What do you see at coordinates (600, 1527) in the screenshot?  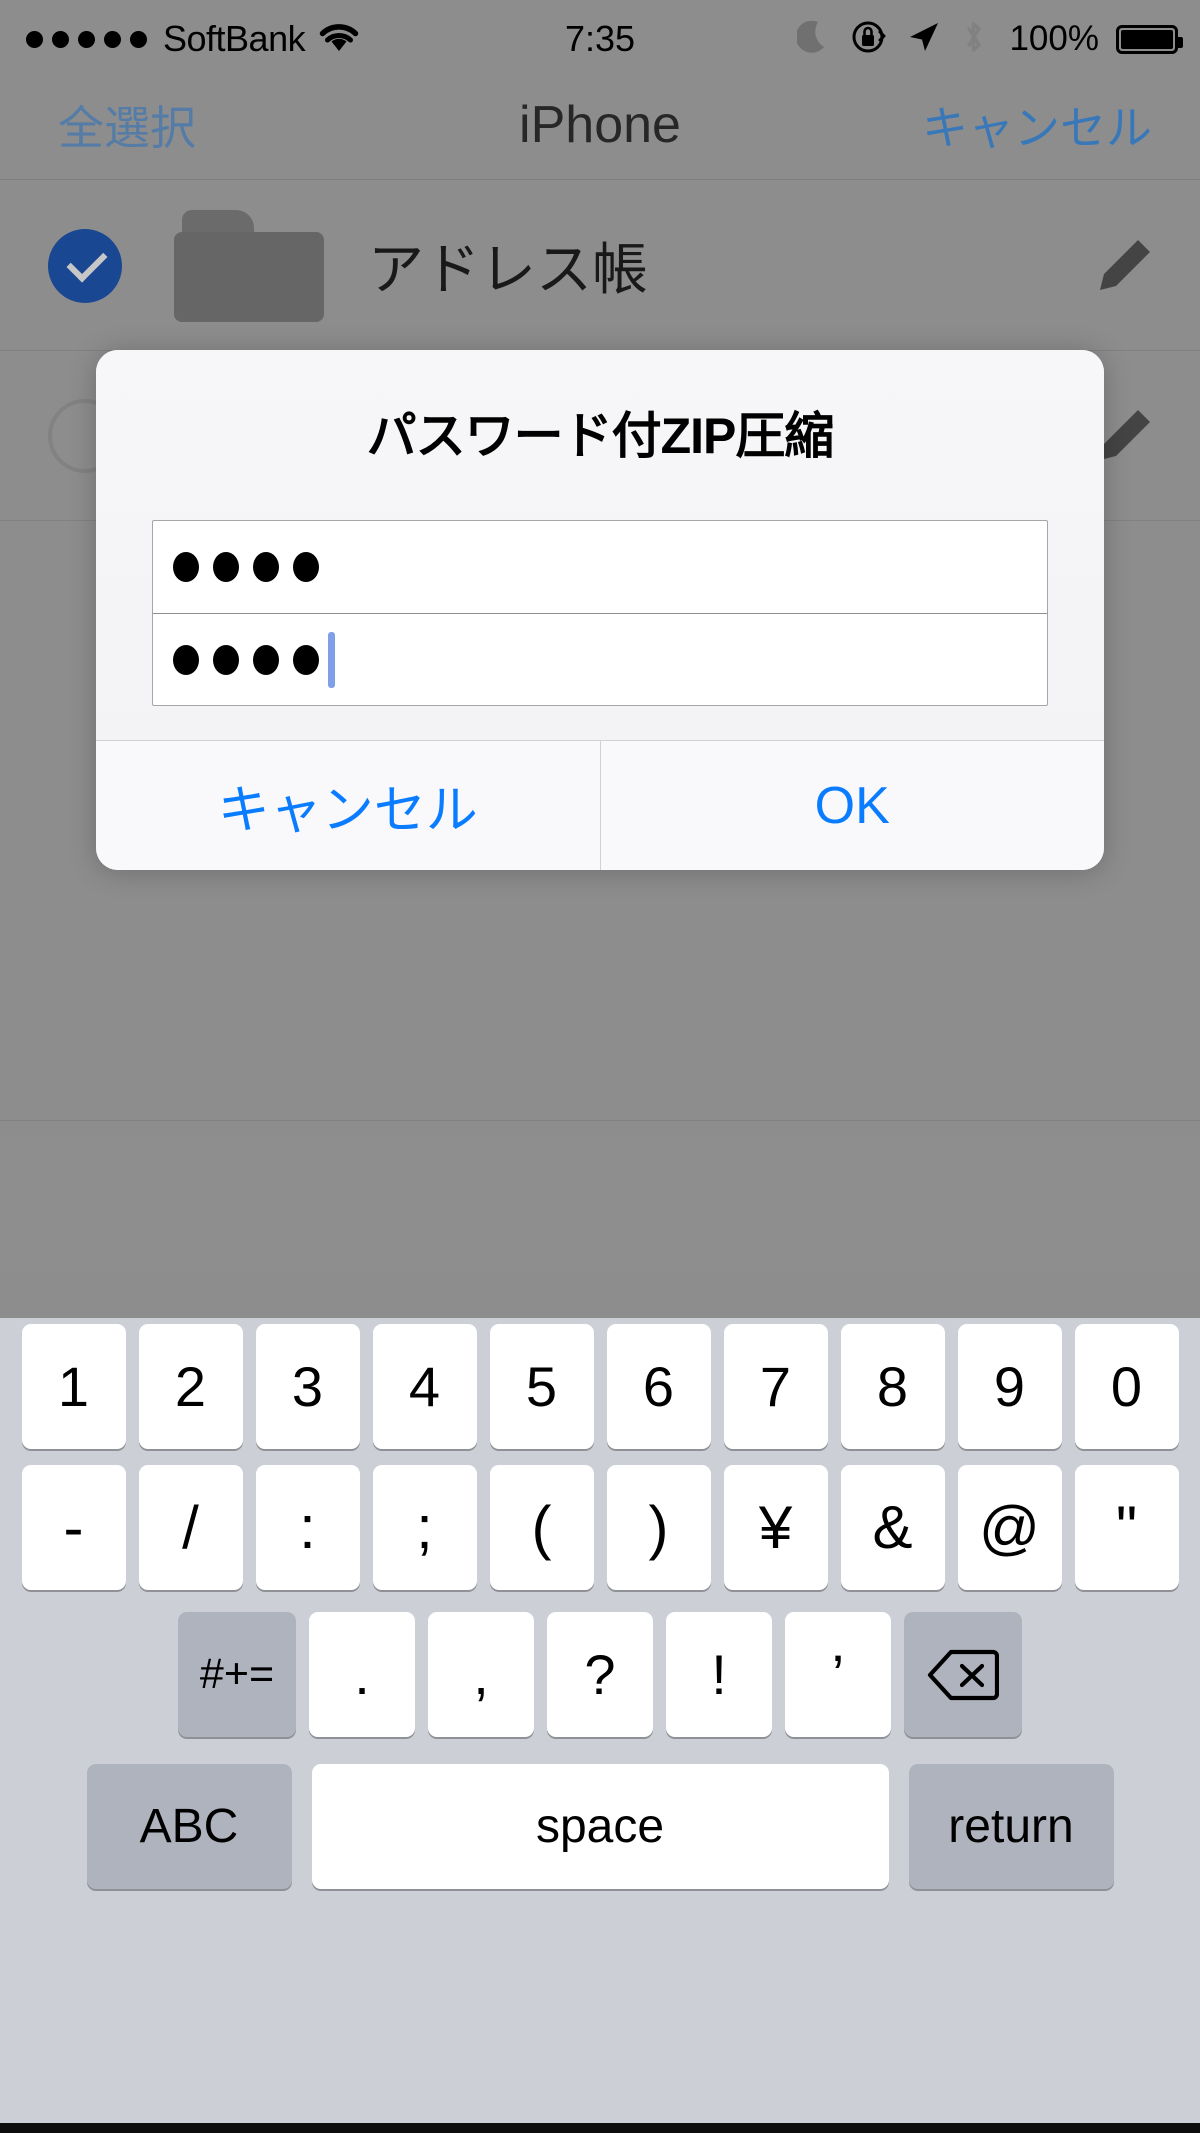 I see `keyboard-symbol-row: - / : ; ( ) ¥ & @ "` at bounding box center [600, 1527].